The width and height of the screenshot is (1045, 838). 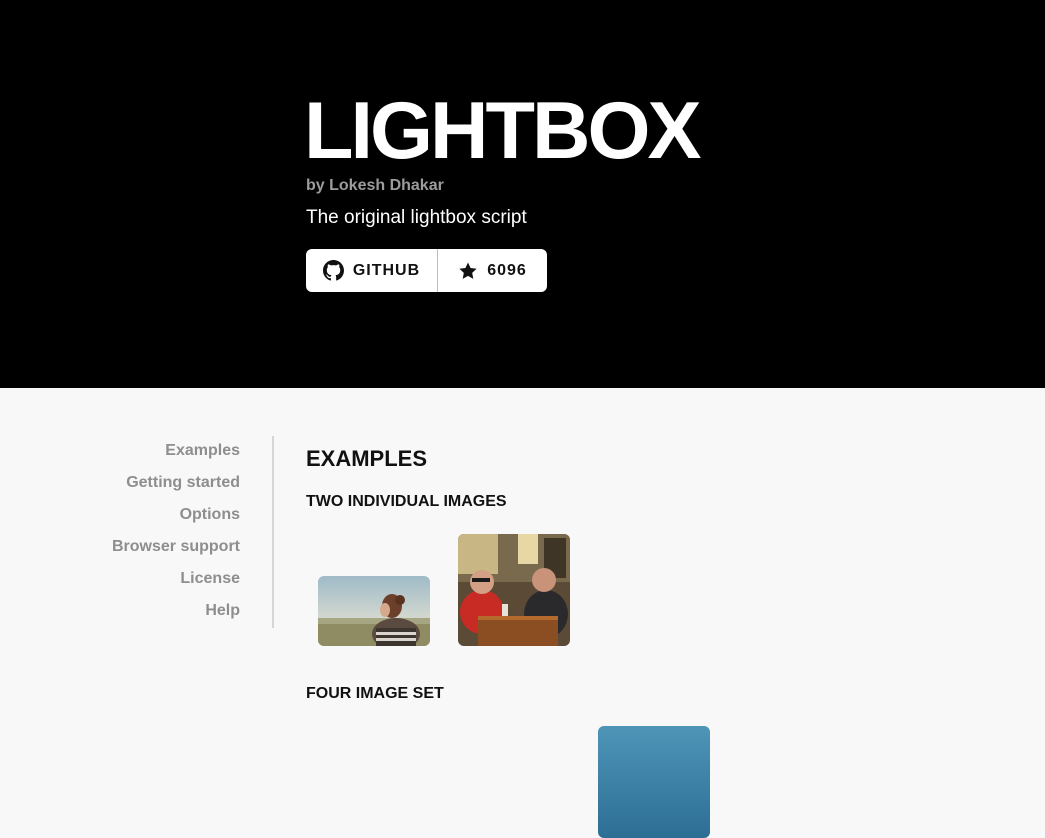 I want to click on thumbnail-two-men-cafe, so click(x=514, y=590).